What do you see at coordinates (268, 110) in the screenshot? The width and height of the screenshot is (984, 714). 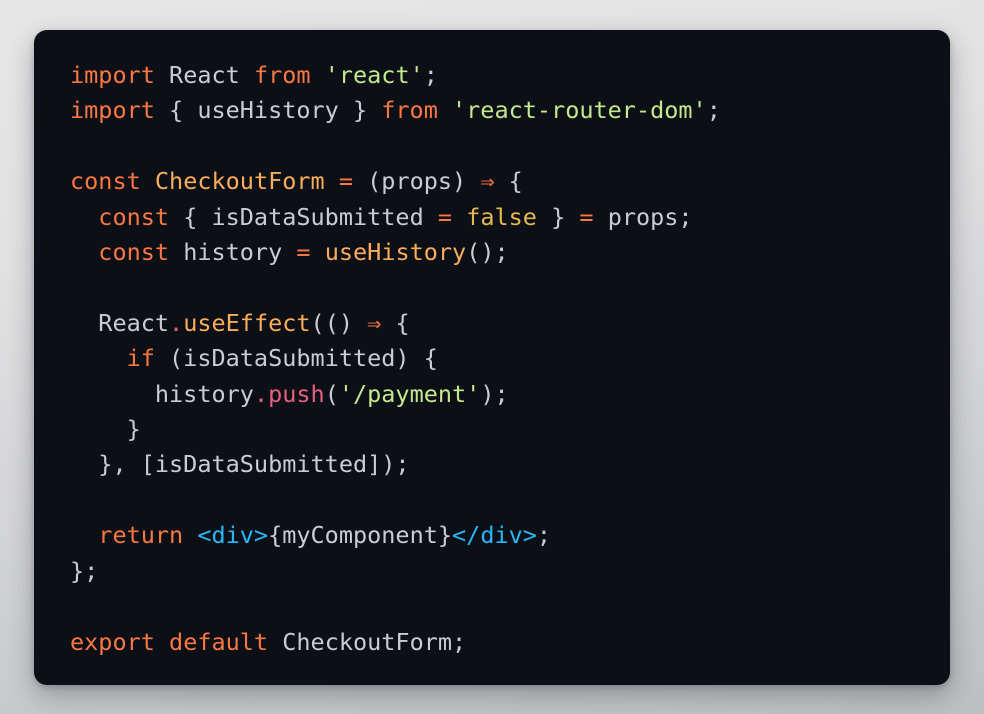 I see `code-token-plain: { useHistory }` at bounding box center [268, 110].